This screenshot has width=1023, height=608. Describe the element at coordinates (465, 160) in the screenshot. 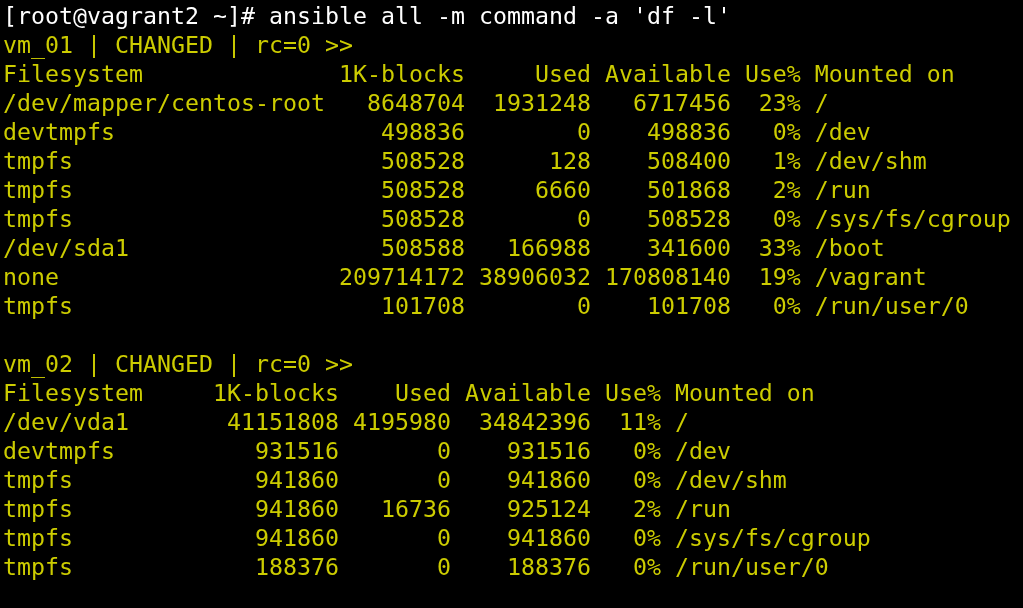

I see `output-line: tmpfs 508528 128 508400 1% /dev/shm` at that location.